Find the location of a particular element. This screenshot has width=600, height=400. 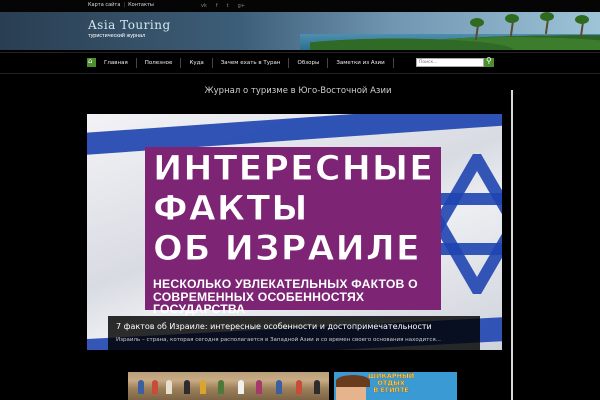

logo-title: Asia Touring is located at coordinates (129, 25).